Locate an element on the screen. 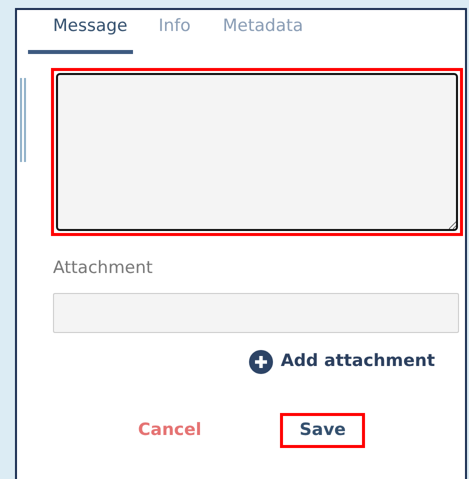 The width and height of the screenshot is (469, 479). attachment-field is located at coordinates (256, 313).